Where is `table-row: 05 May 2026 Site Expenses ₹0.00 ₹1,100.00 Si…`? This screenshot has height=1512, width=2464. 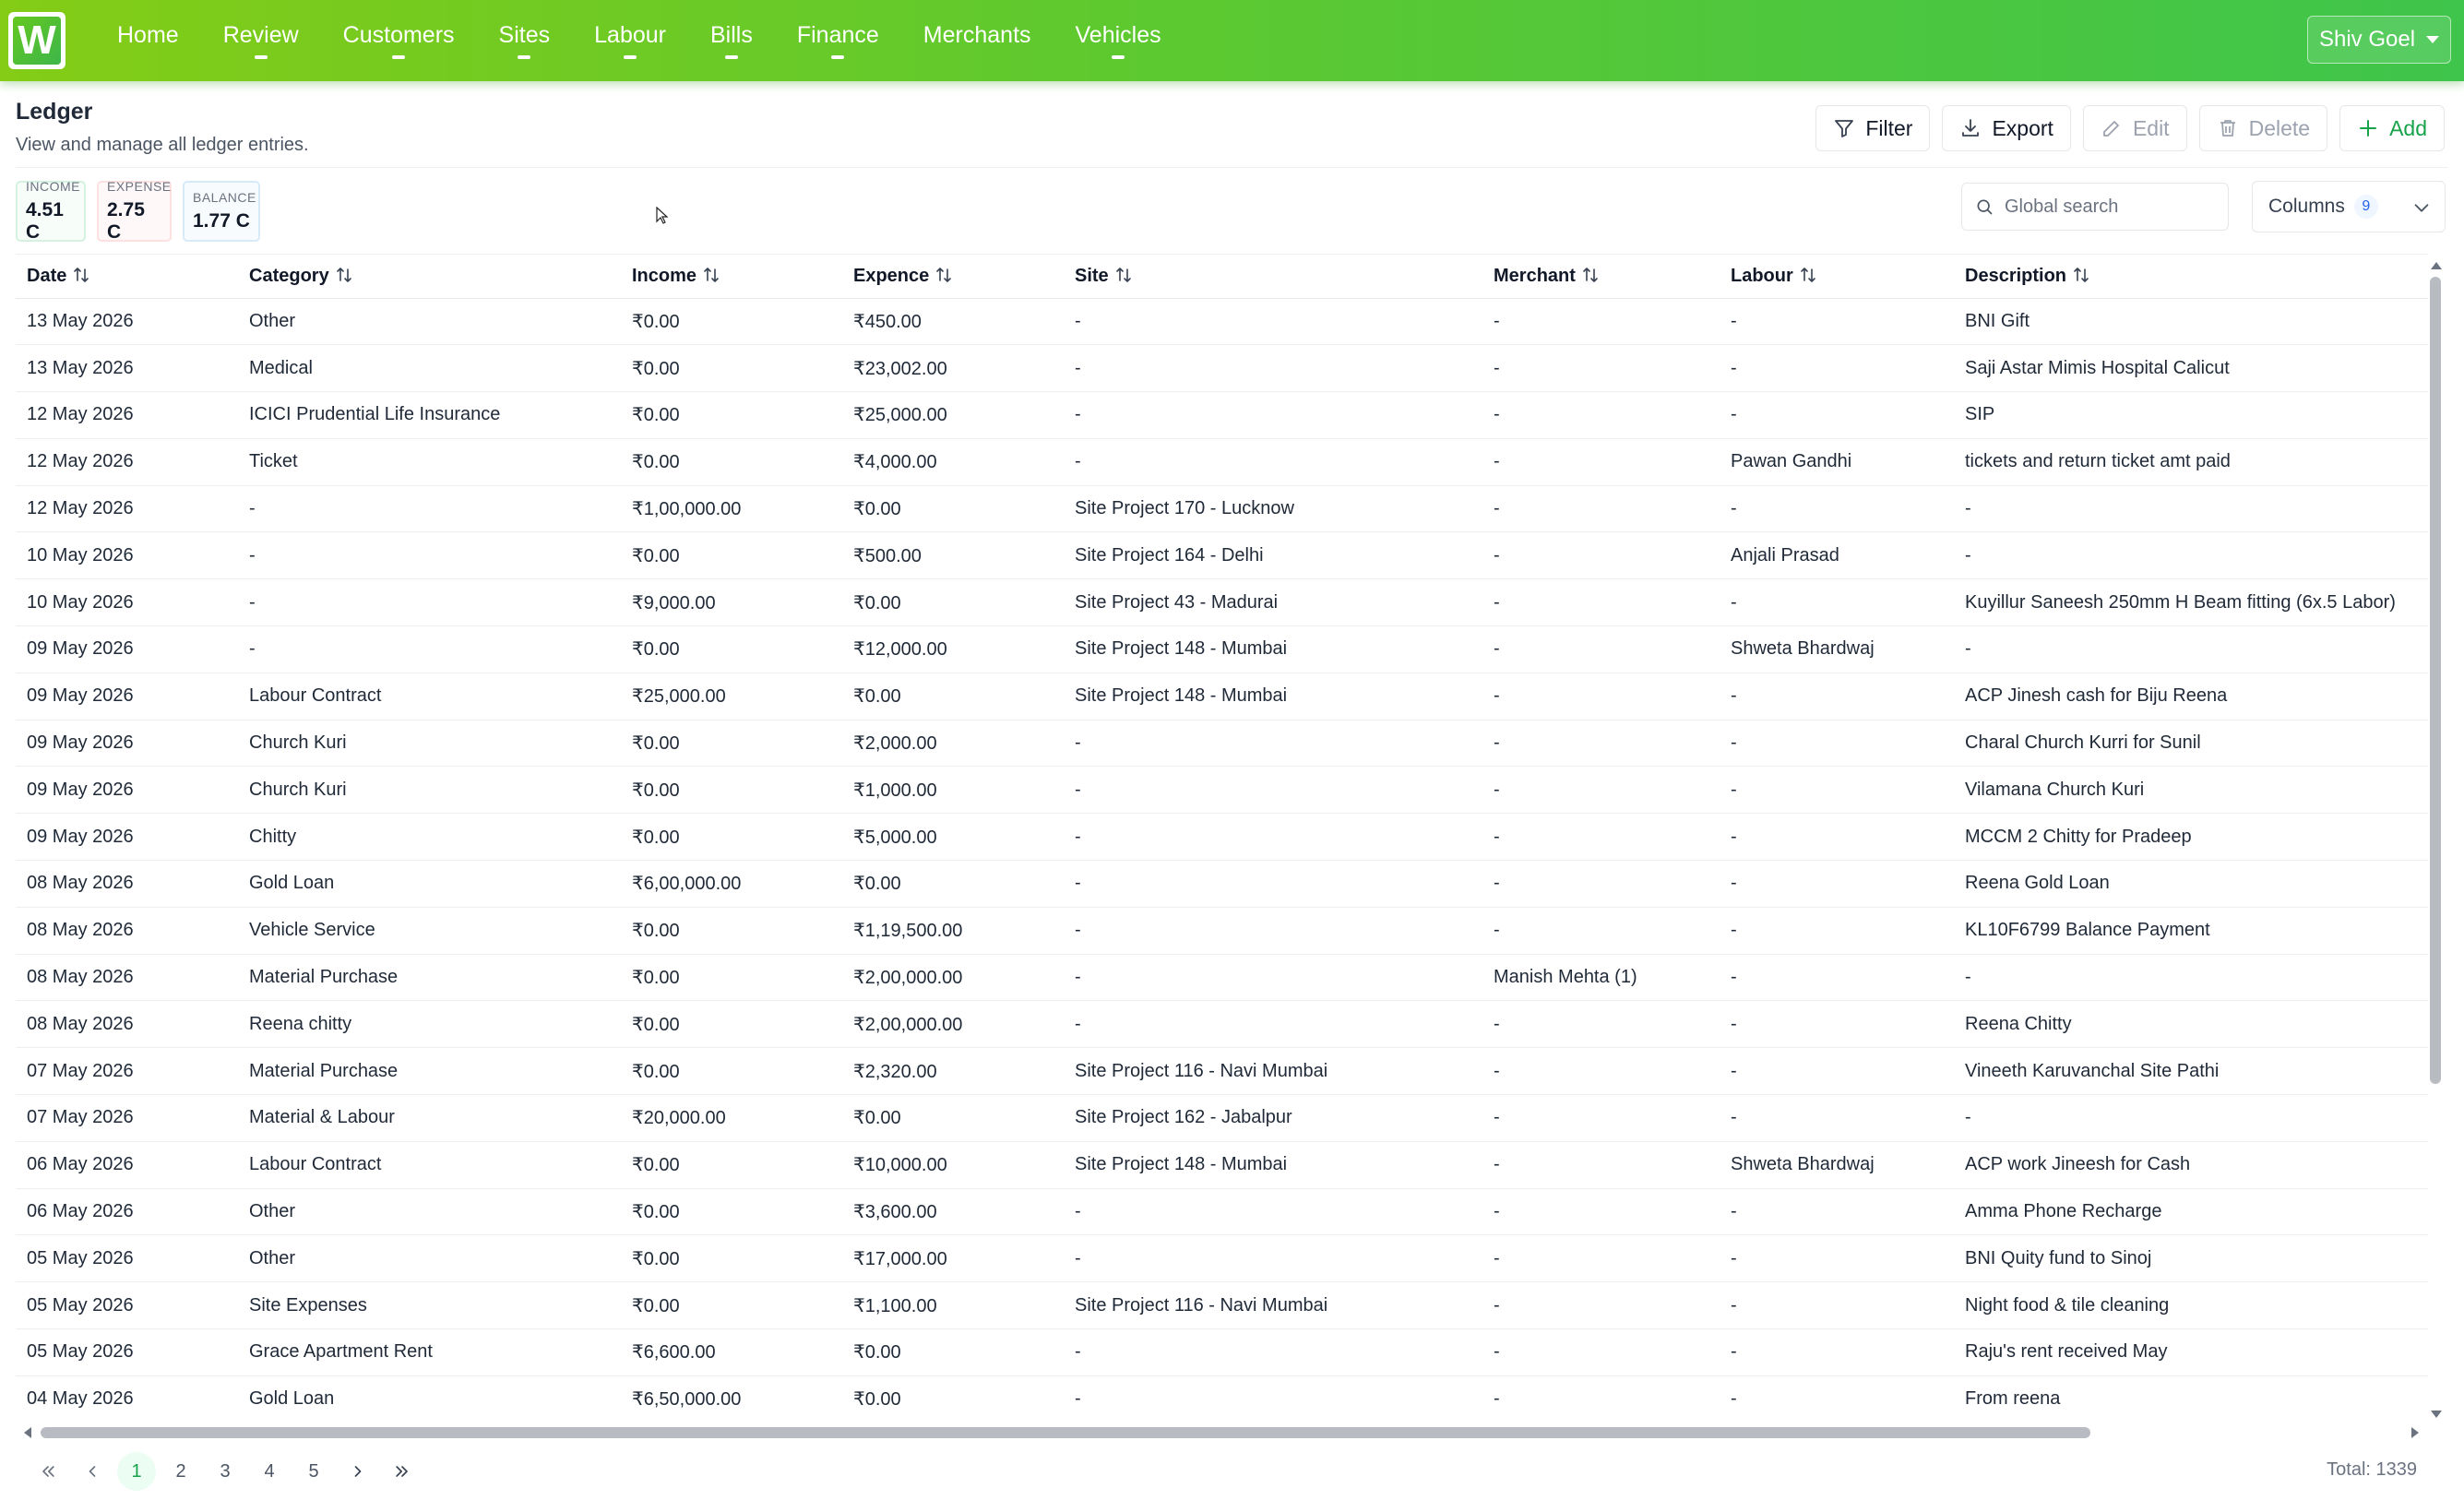 table-row: 05 May 2026 Site Expenses ₹0.00 ₹1,100.00 Si… is located at coordinates (1222, 1305).